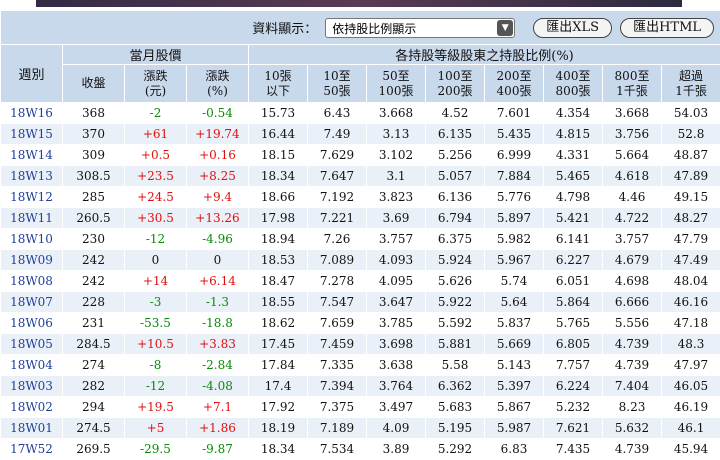  What do you see at coordinates (396, 260) in the screenshot?
I see `holding-ratio-cell: 4.093` at bounding box center [396, 260].